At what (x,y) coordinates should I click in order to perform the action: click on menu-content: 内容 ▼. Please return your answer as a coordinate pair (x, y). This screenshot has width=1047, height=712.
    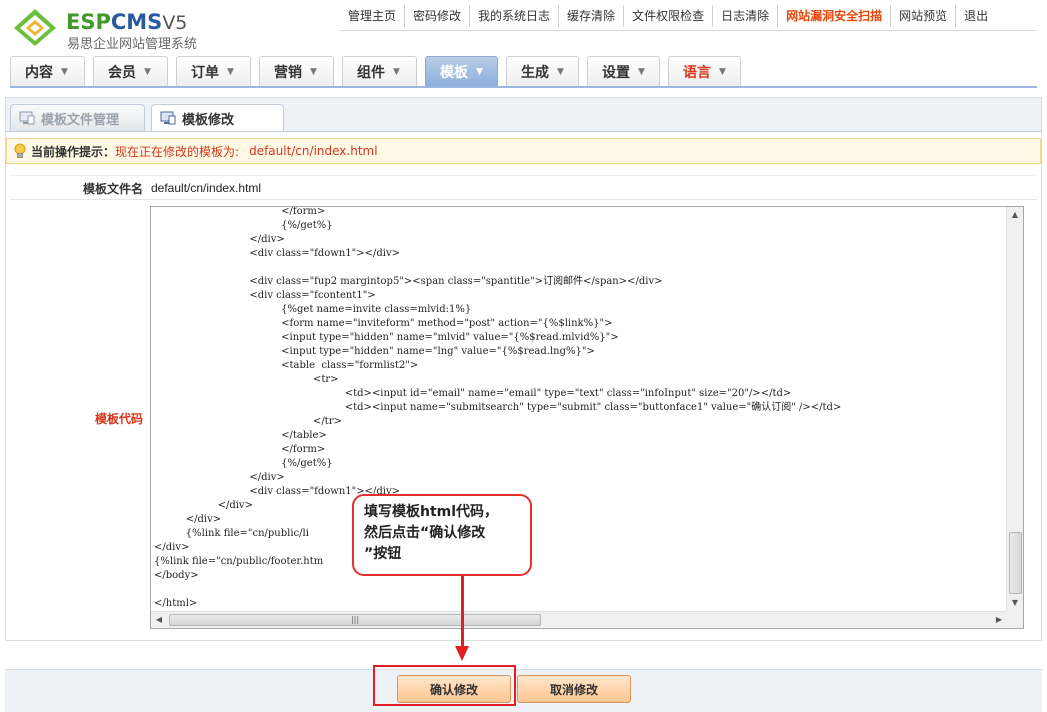
    Looking at the image, I should click on (47, 71).